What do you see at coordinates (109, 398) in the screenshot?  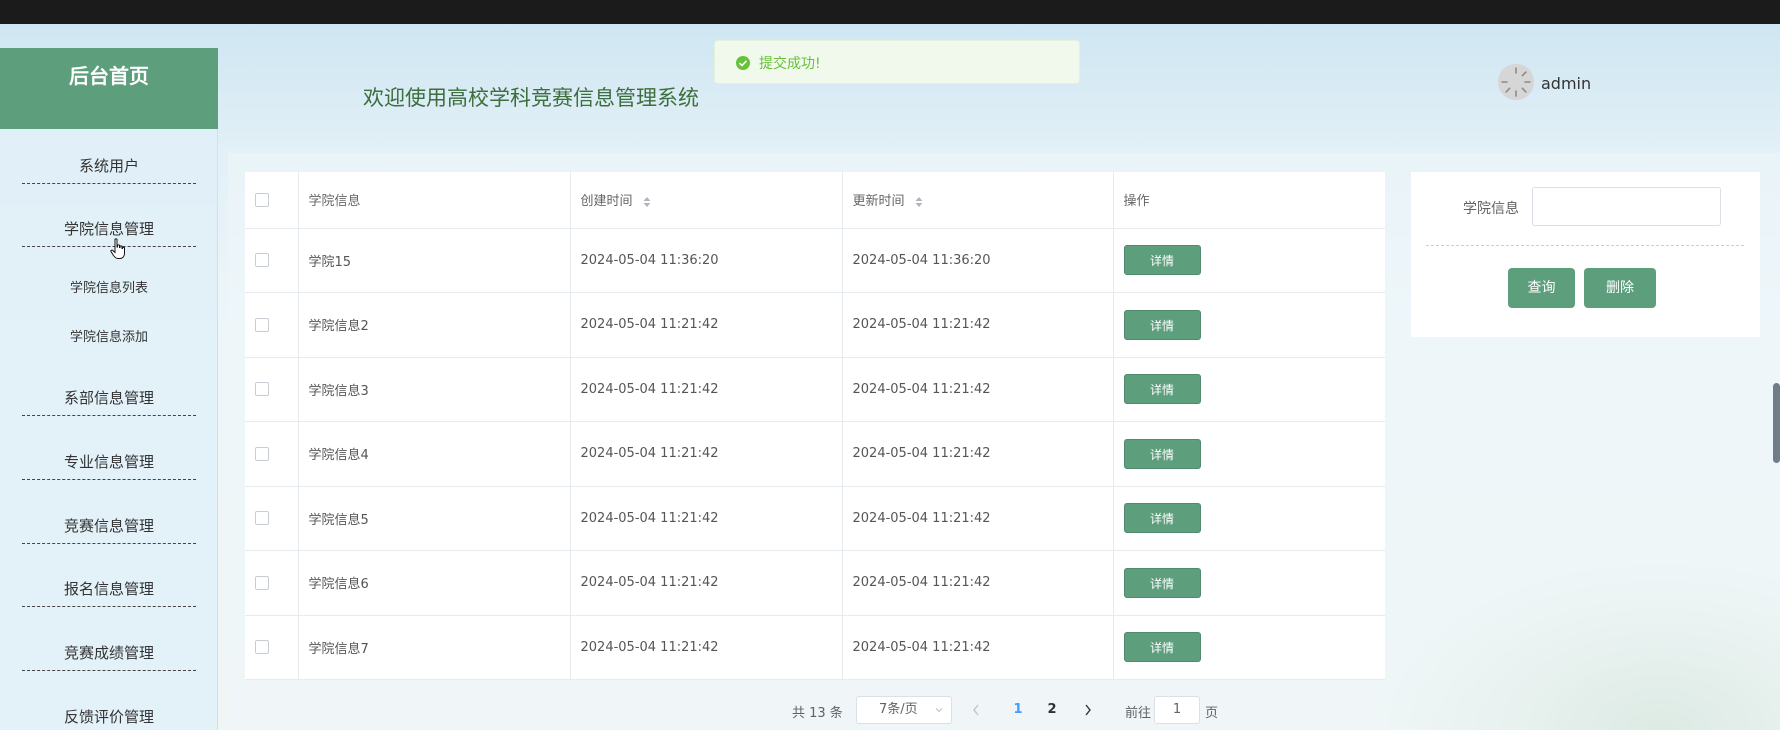 I see `sidebar-item-department-info: 系部信息管理` at bounding box center [109, 398].